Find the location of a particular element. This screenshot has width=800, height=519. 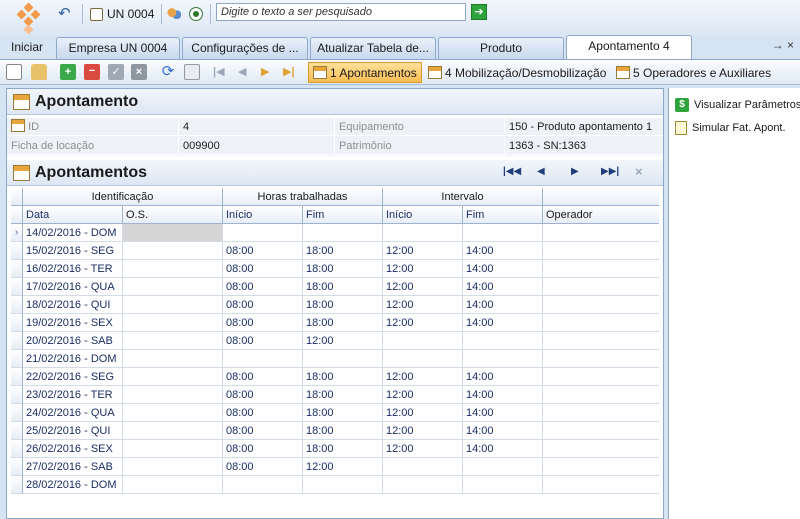

tab-apontamentos: 1 Apontamentos is located at coordinates (365, 72).